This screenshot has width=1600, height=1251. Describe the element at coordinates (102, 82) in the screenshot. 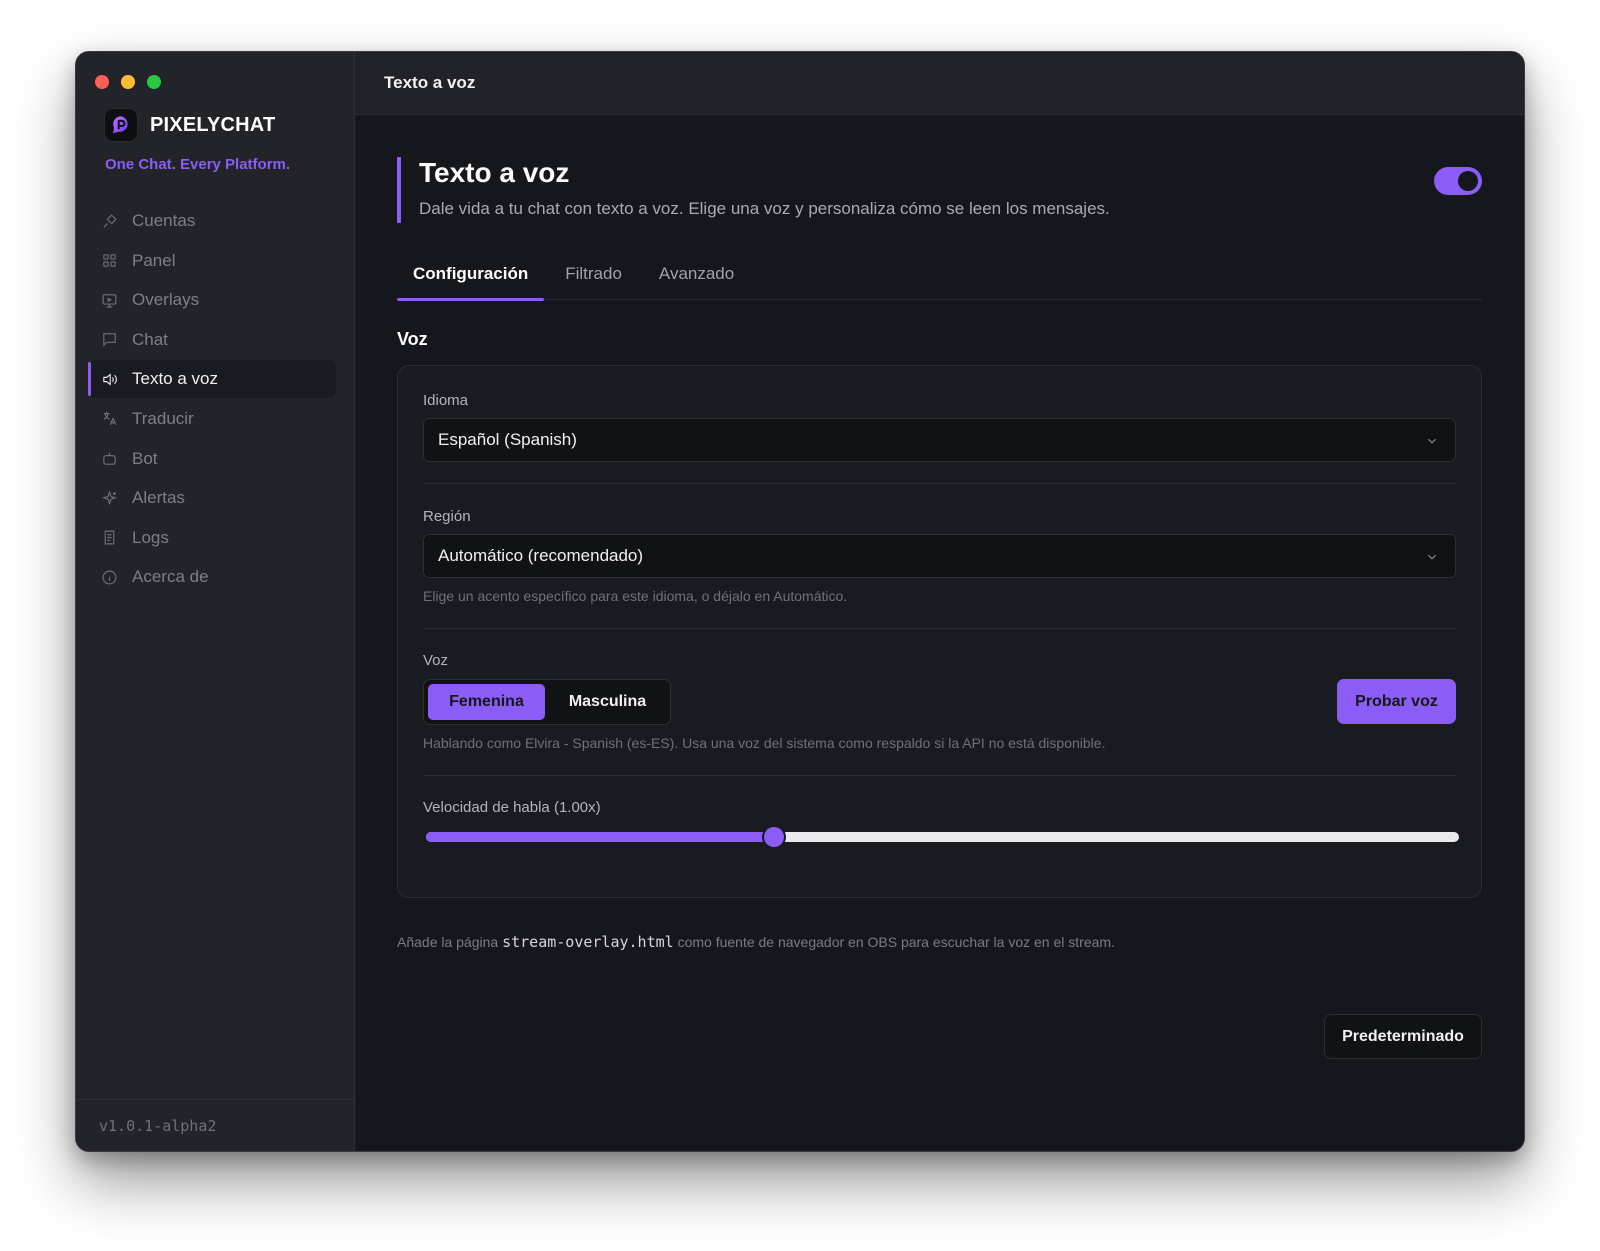

I see `close-window-button` at that location.